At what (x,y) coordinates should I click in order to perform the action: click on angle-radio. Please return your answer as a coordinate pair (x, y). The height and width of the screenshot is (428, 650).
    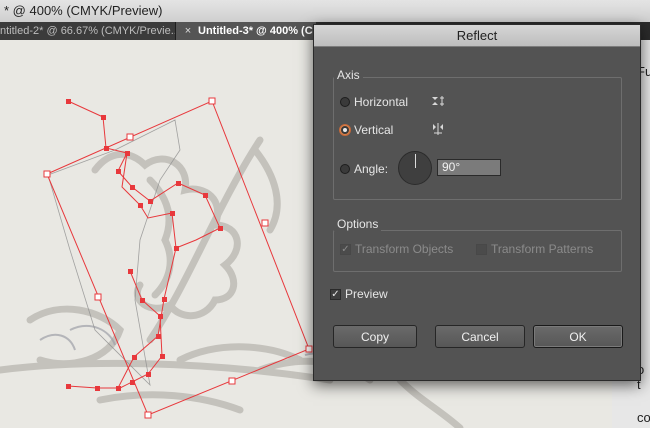
    Looking at the image, I should click on (345, 169).